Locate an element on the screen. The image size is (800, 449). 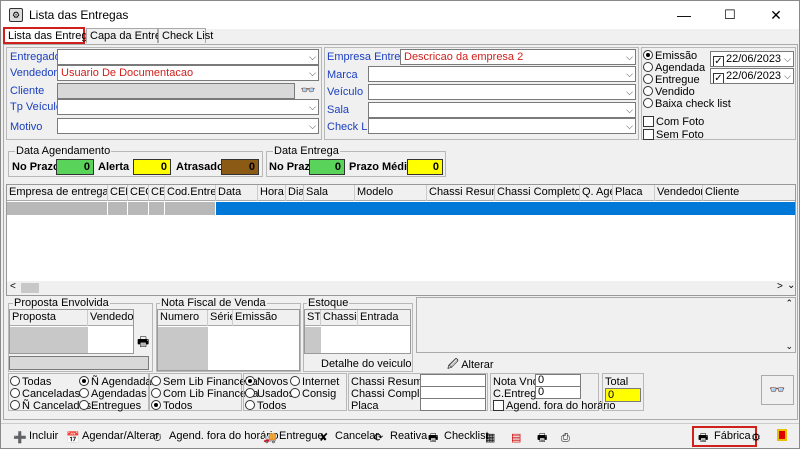
col-placa: Placa is located at coordinates (634, 193).